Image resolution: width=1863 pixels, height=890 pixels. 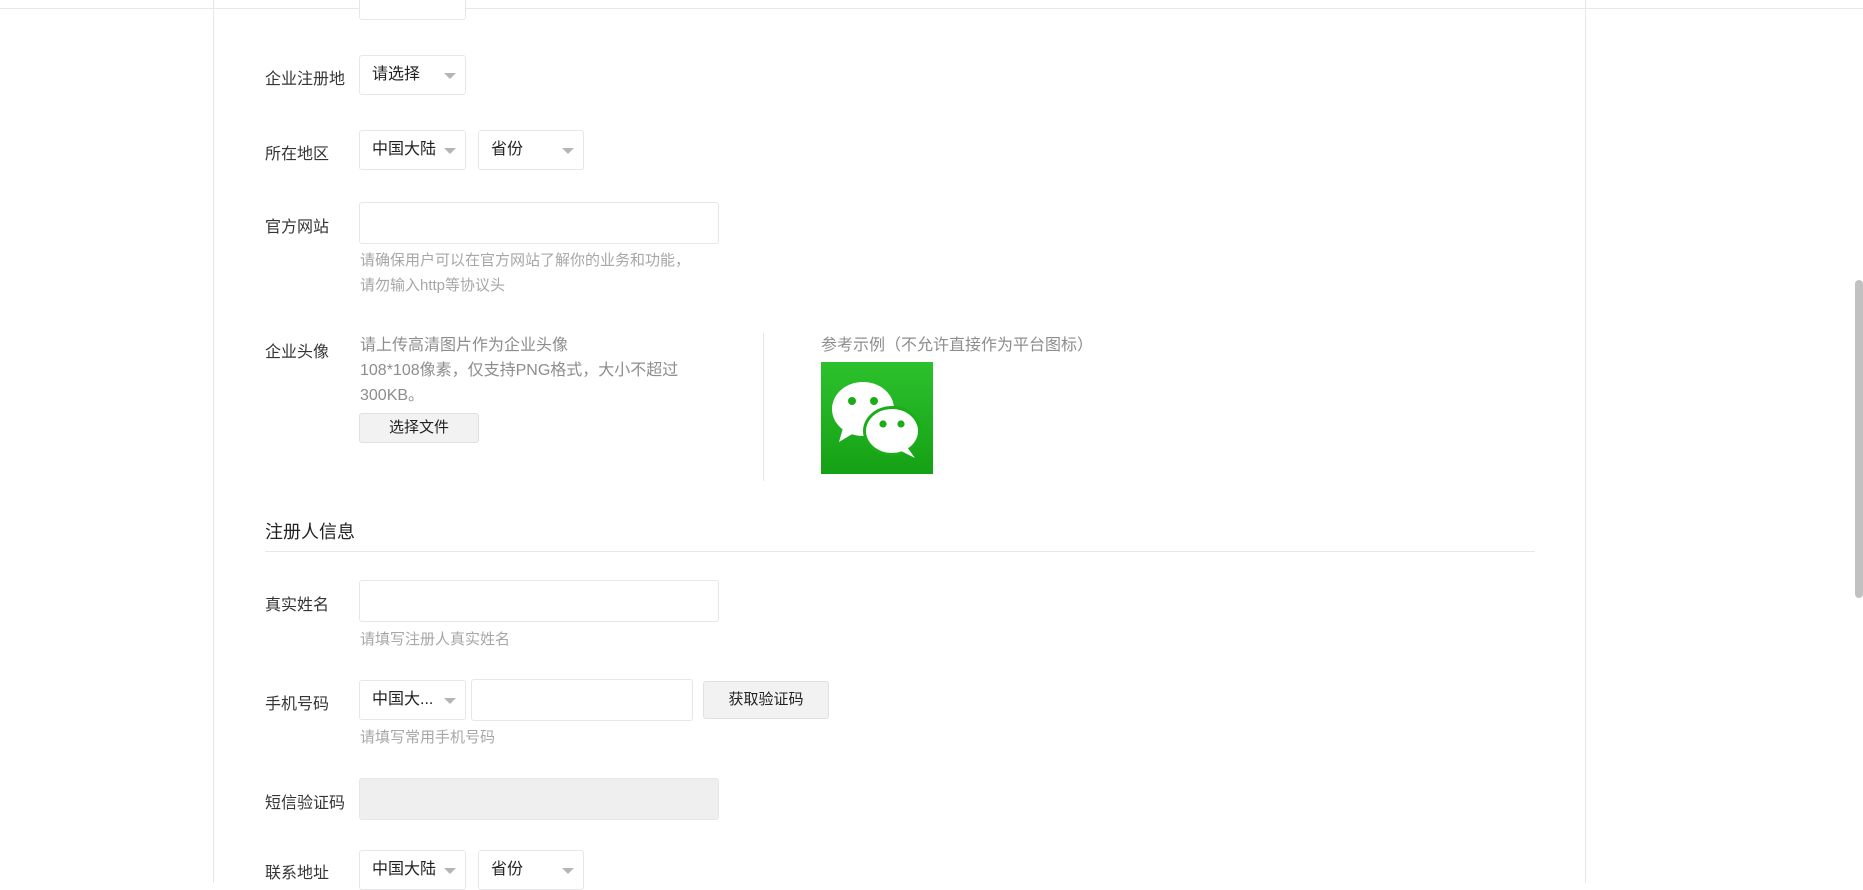 What do you see at coordinates (305, 79) in the screenshot?
I see `enterprise-registration-label: 企业注册地` at bounding box center [305, 79].